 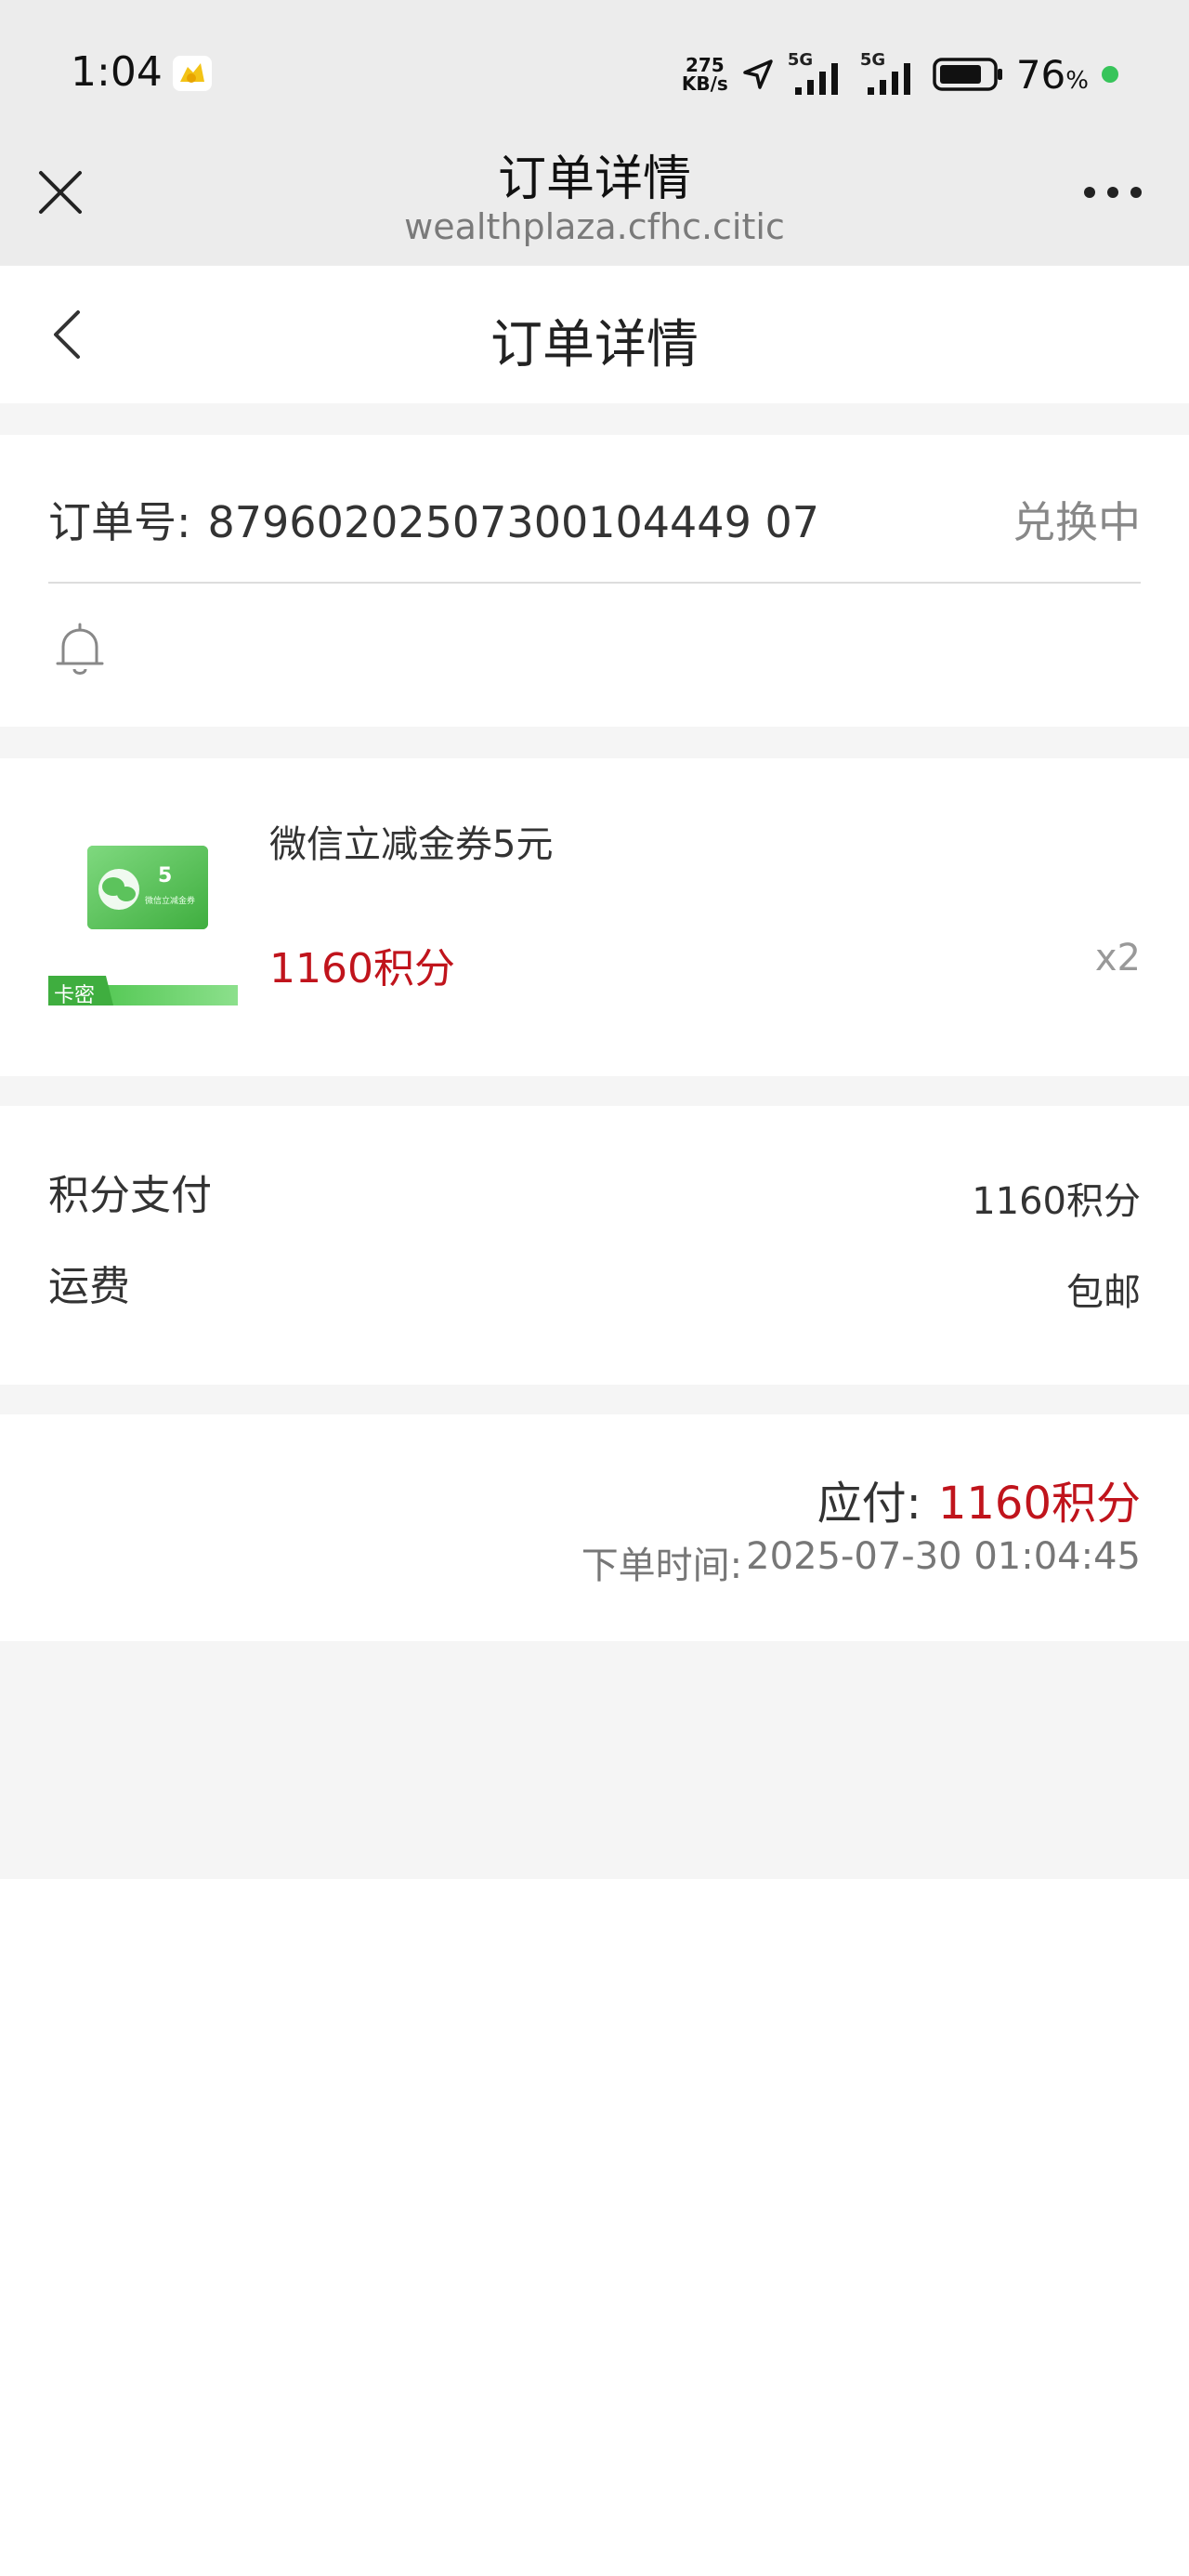 I want to click on order-time-label: 下单时间:, so click(x=662, y=1565).